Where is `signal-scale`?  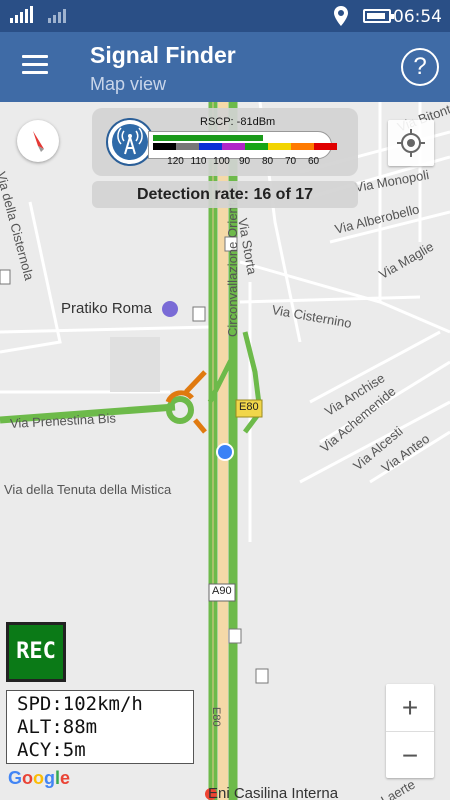 signal-scale is located at coordinates (242, 145).